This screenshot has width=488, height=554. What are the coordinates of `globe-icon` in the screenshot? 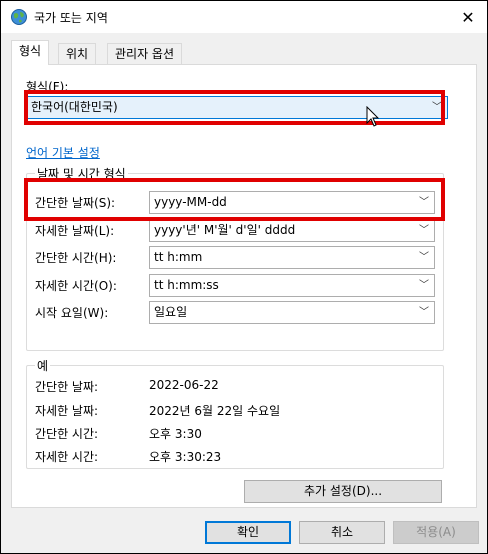 It's located at (19, 17).